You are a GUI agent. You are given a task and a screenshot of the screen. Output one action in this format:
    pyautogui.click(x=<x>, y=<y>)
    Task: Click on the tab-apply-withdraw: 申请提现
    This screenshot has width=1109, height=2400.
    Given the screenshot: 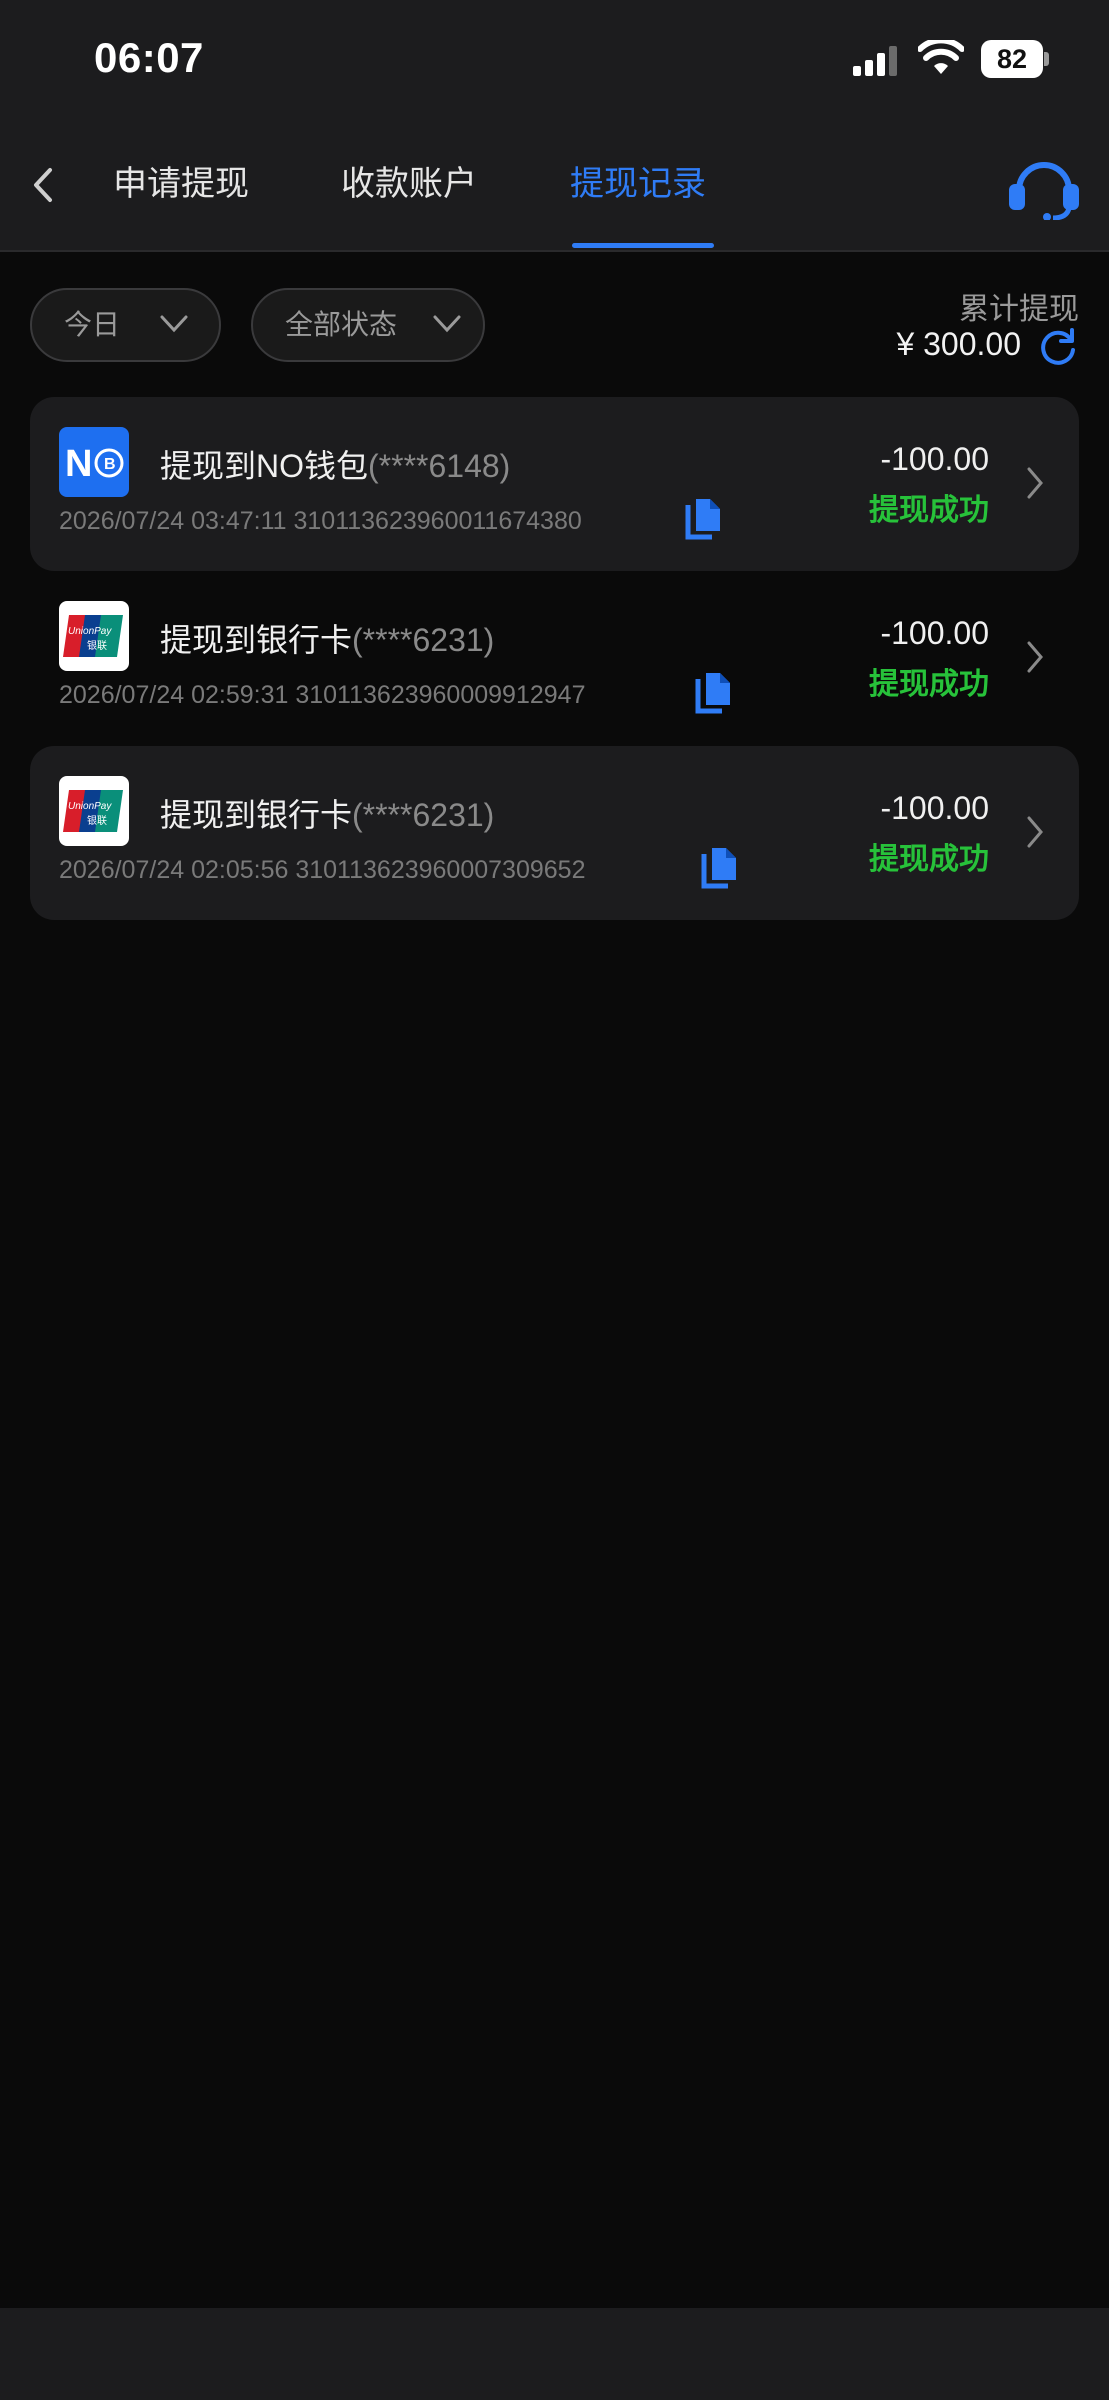 What is the action you would take?
    pyautogui.click(x=181, y=180)
    